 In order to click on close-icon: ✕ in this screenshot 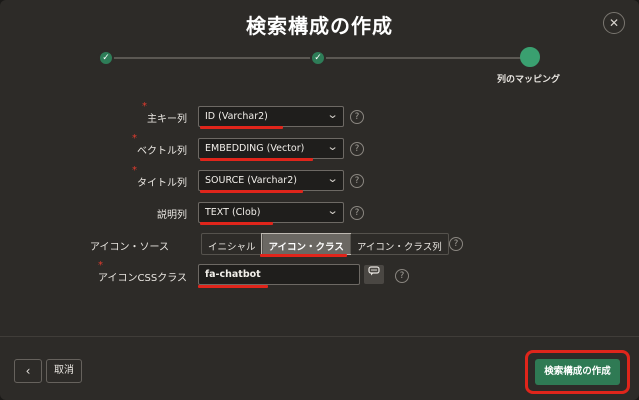, I will do `click(614, 23)`.